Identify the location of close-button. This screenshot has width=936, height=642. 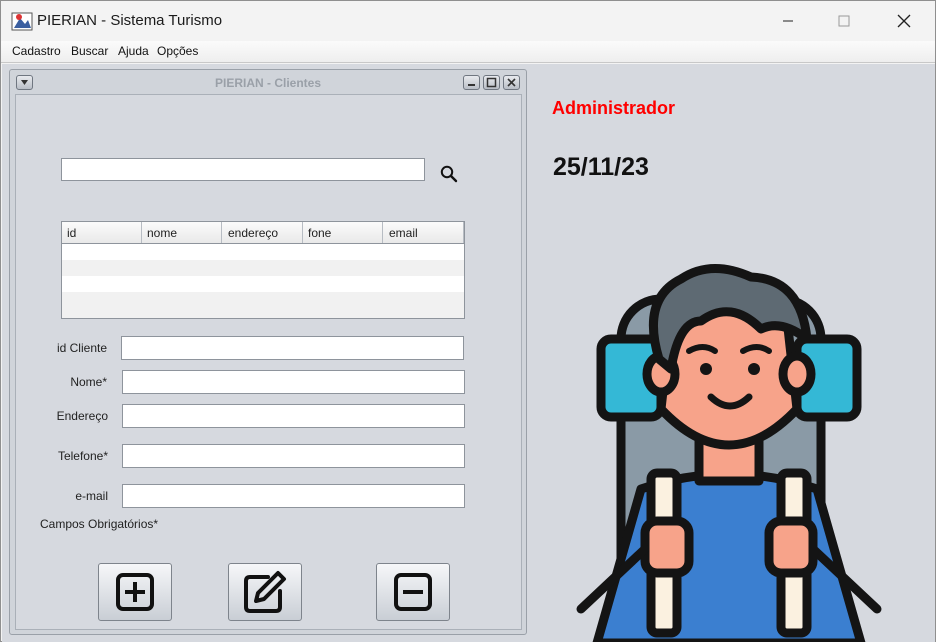
(904, 21).